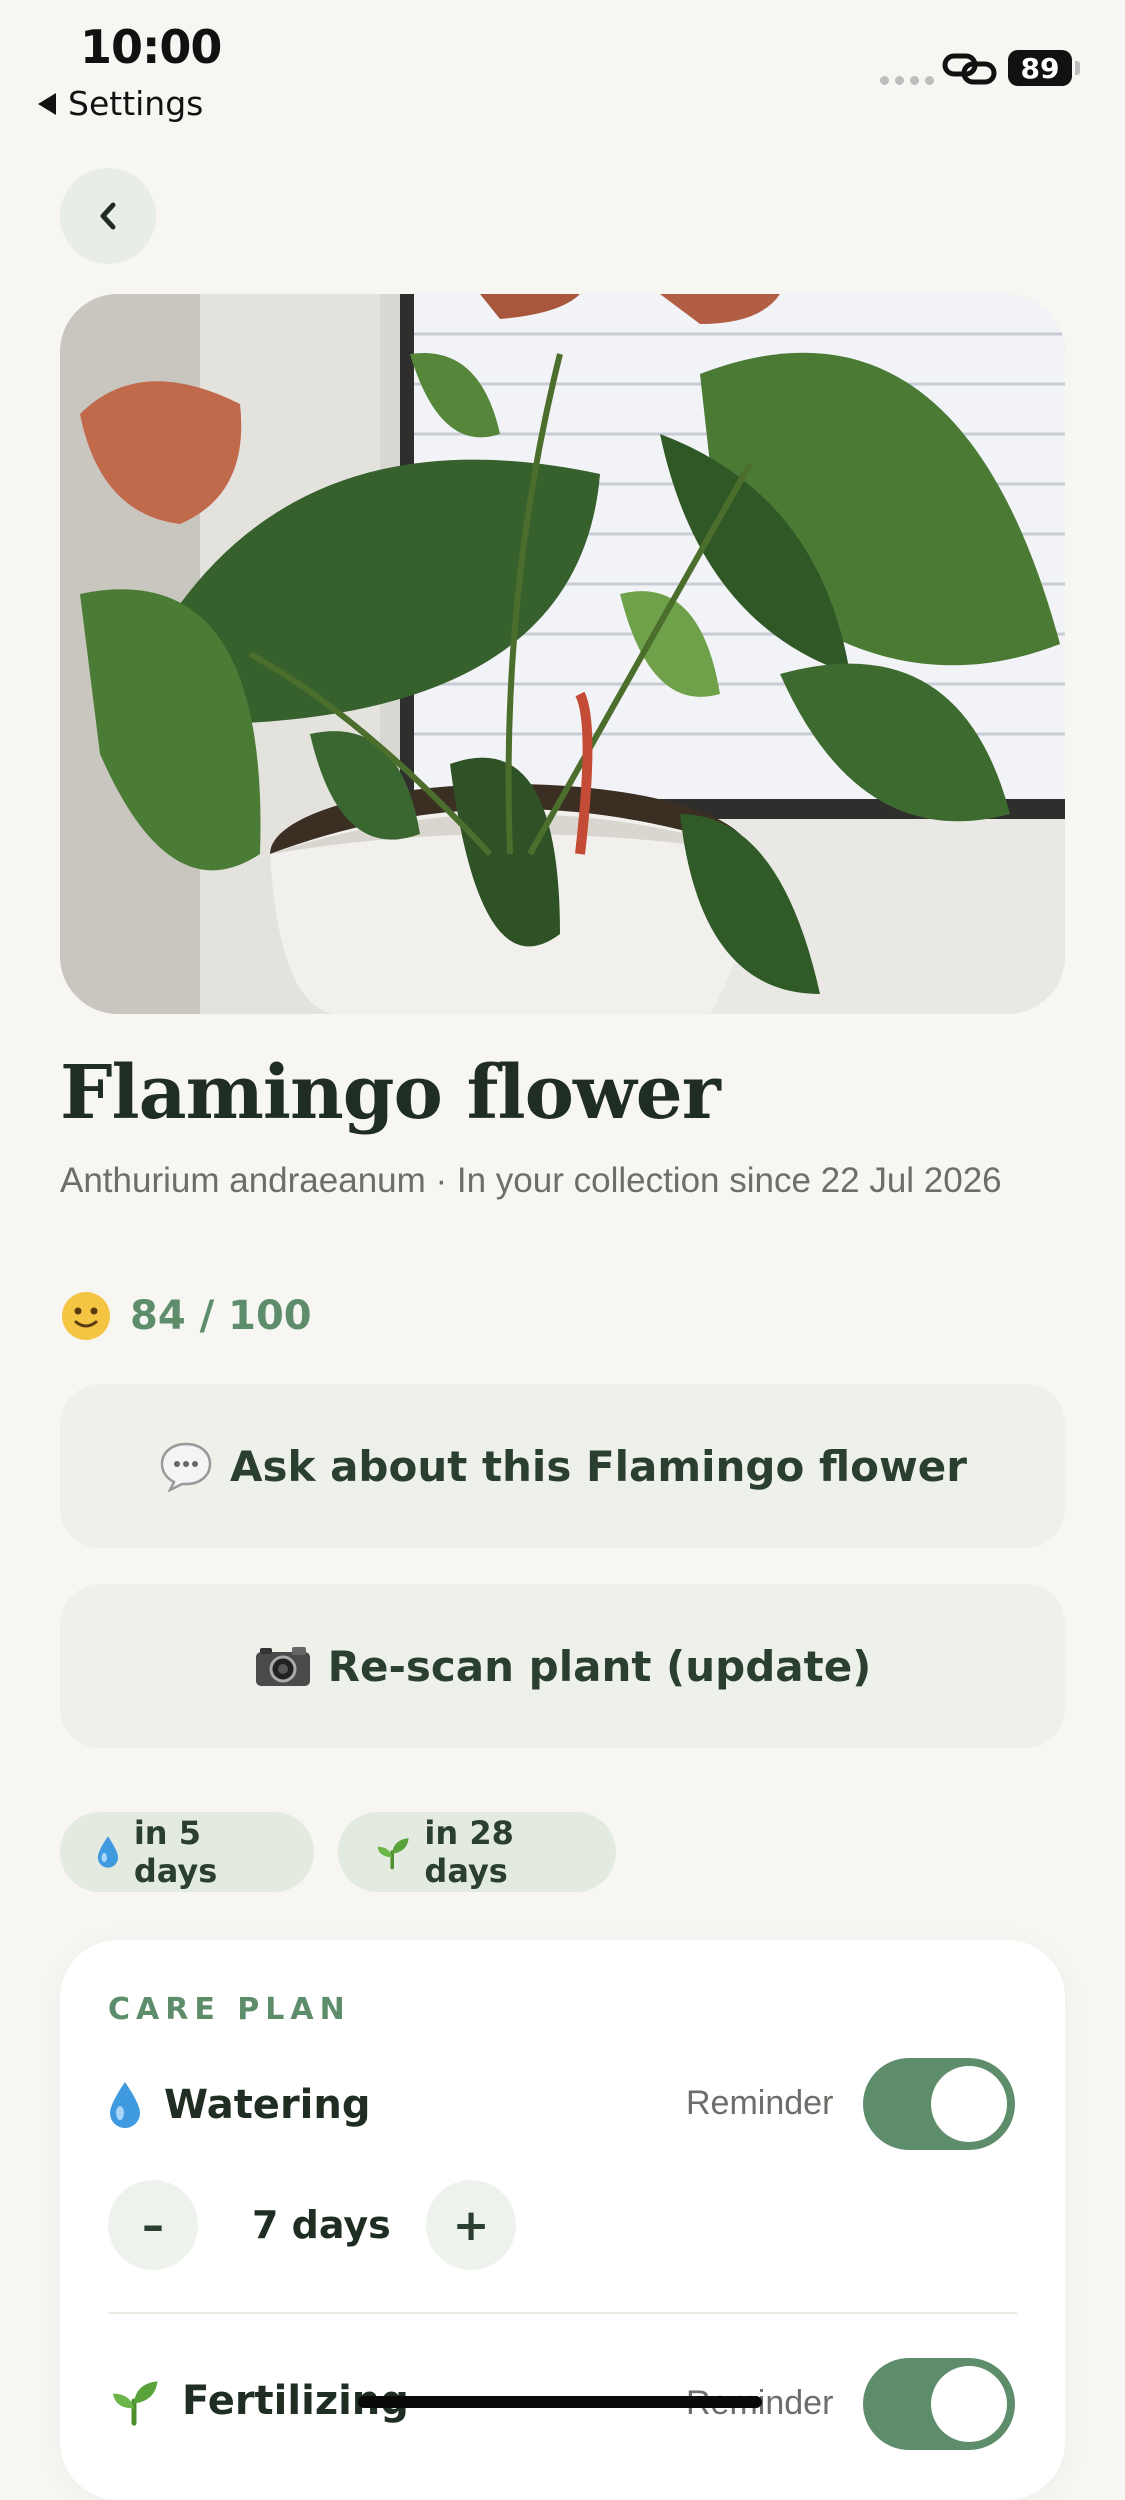 This screenshot has height=2500, width=1125. Describe the element at coordinates (86, 1316) in the screenshot. I see `smiley-face-icon` at that location.